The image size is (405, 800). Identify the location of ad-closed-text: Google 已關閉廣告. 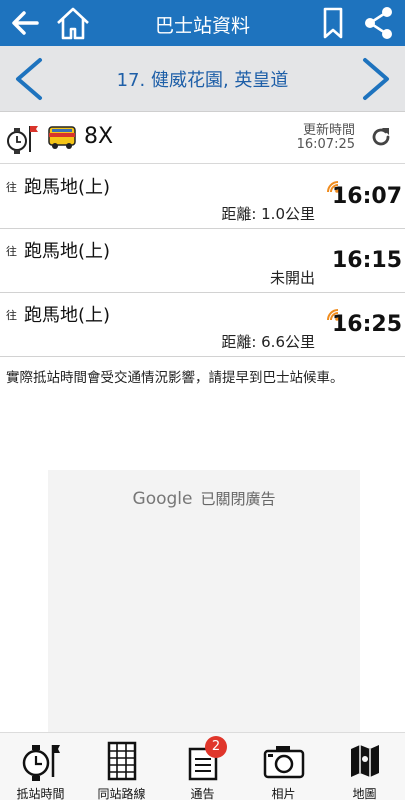
(204, 498).